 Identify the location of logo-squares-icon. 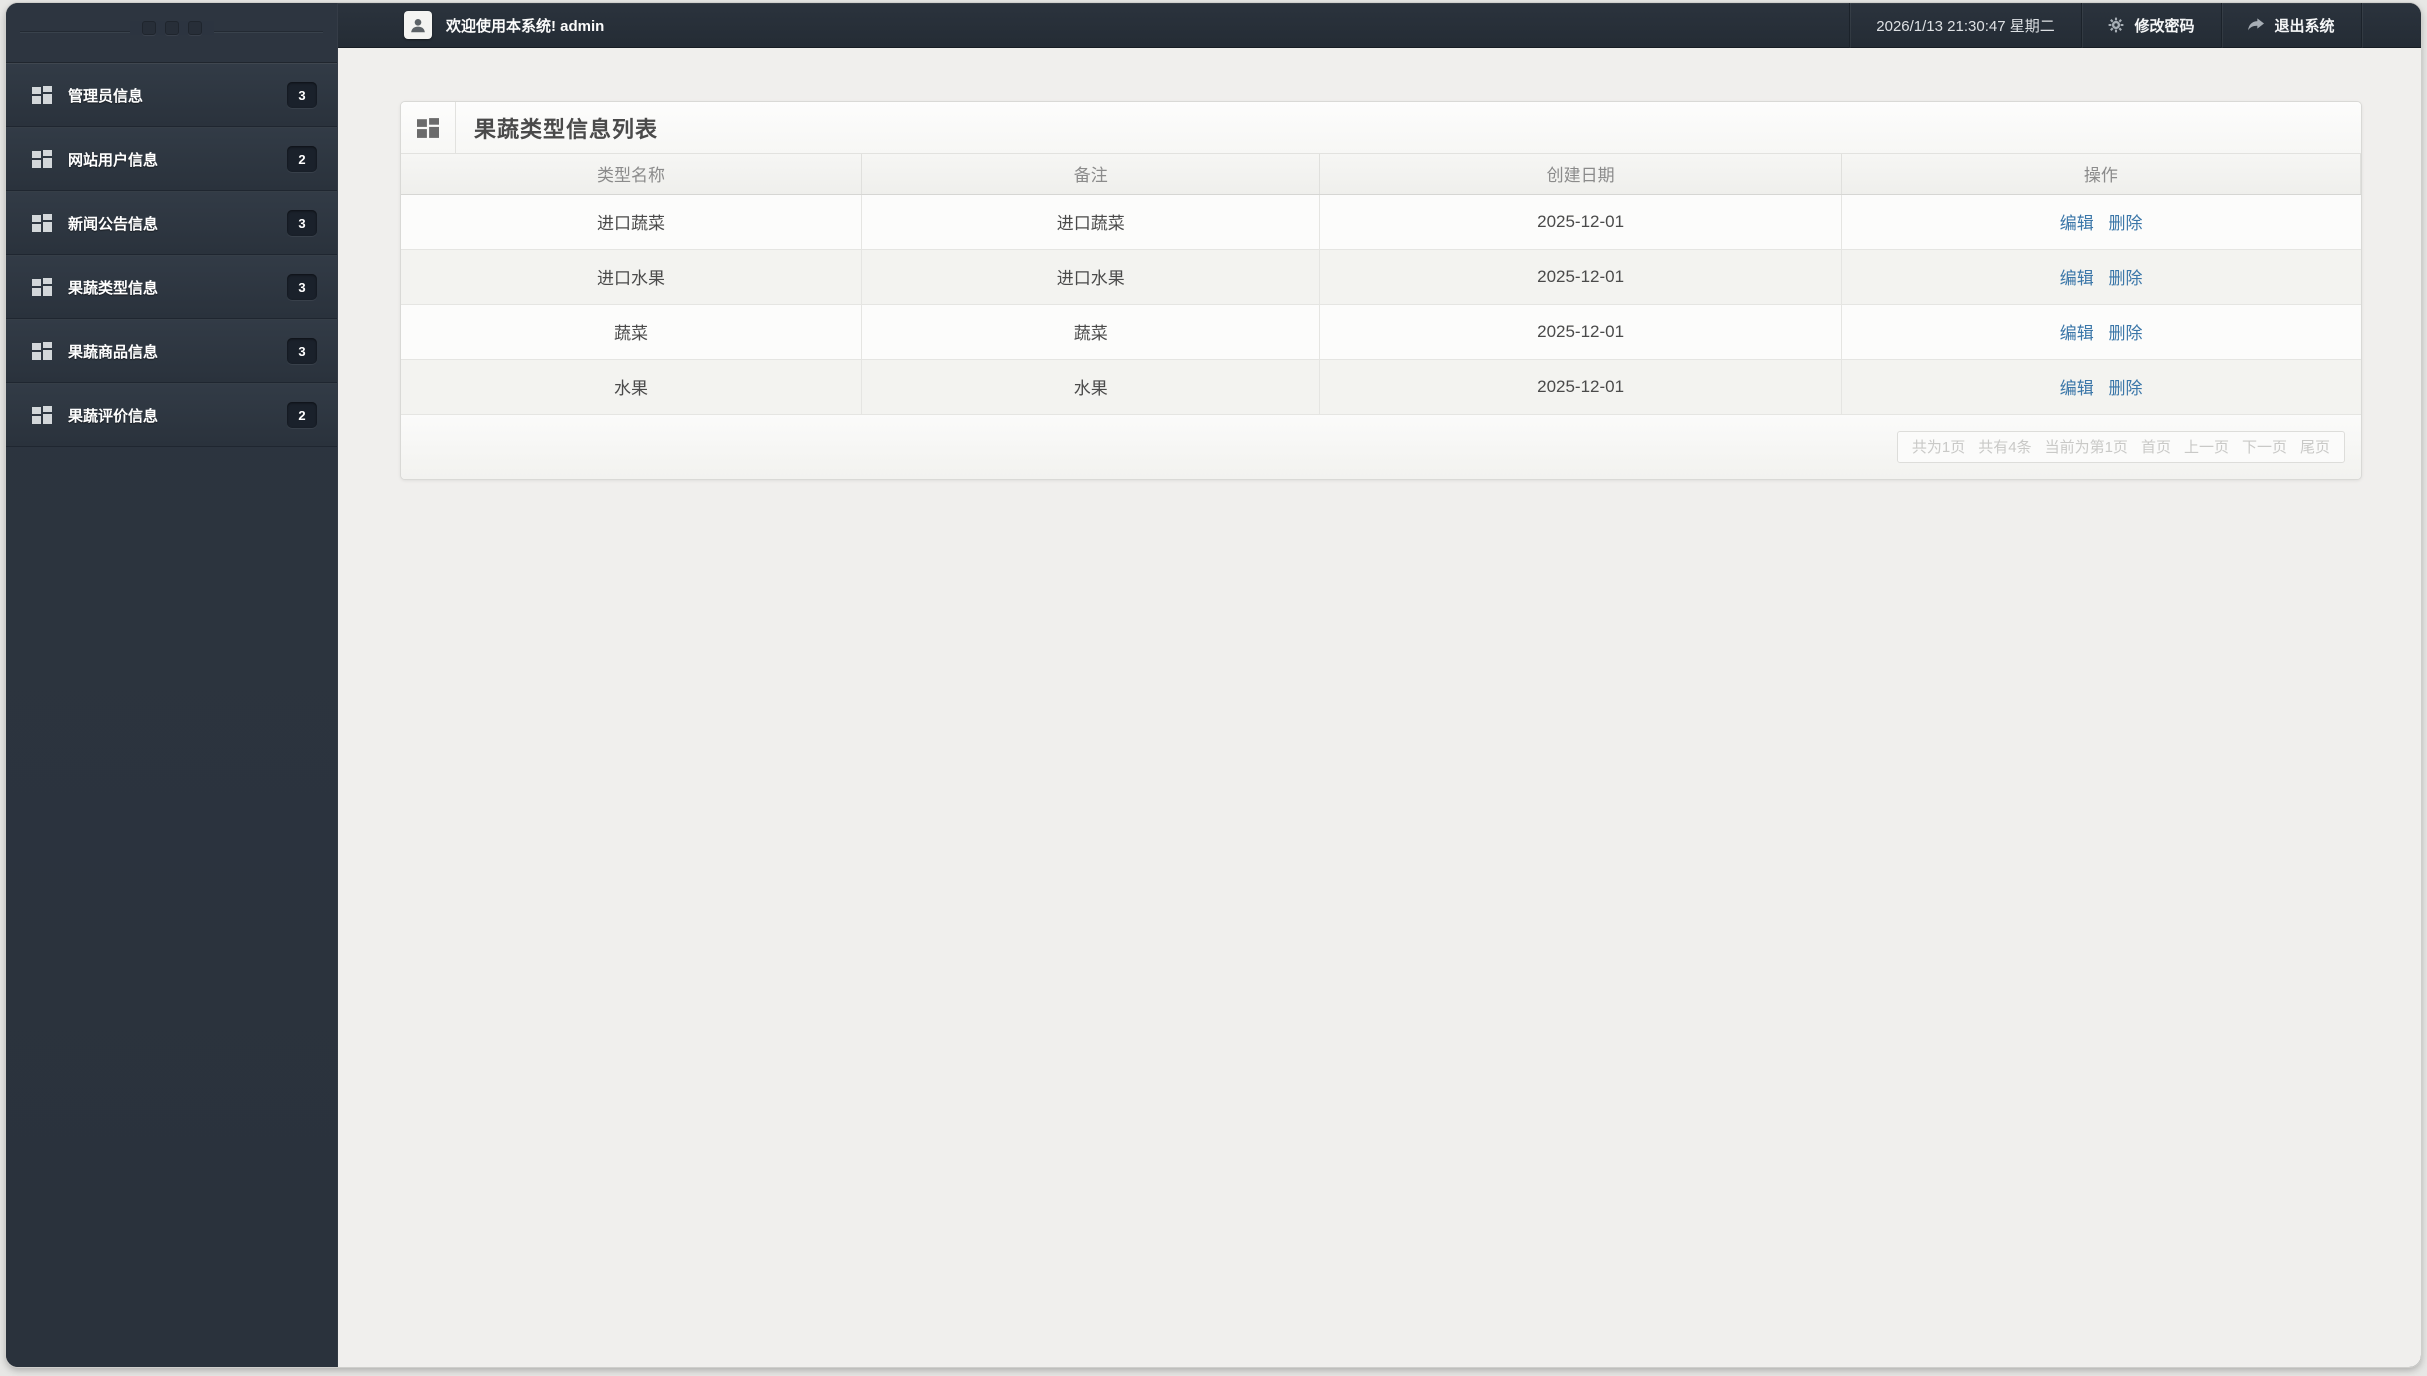
(171, 28).